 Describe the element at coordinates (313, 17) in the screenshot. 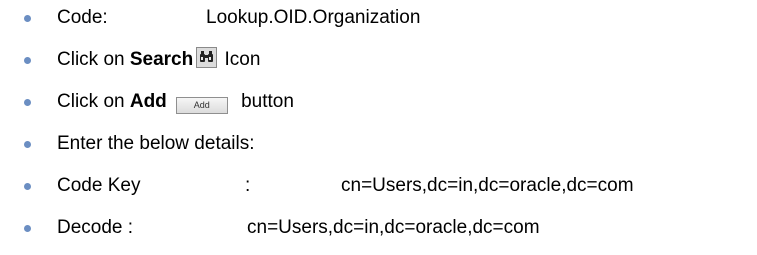

I see `code-value: Lookup.OID.Organization` at that location.